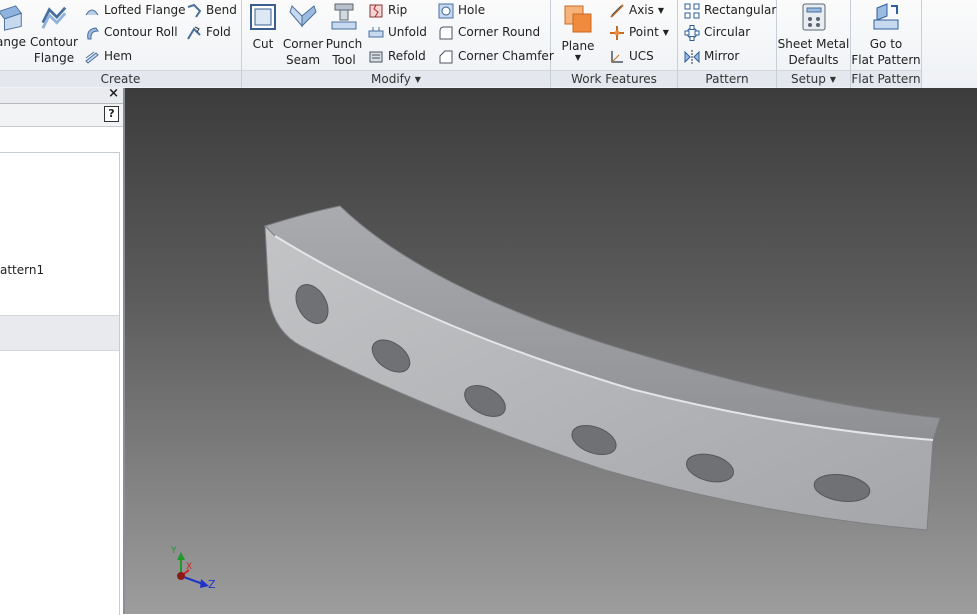 The height and width of the screenshot is (615, 977). What do you see at coordinates (194, 33) in the screenshot?
I see `fold-icon` at bounding box center [194, 33].